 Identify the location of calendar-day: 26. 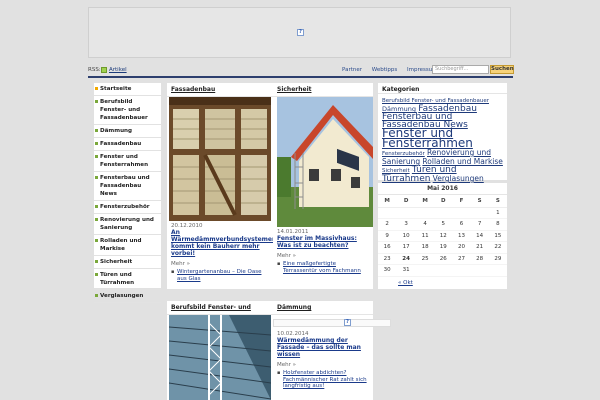
(443, 259).